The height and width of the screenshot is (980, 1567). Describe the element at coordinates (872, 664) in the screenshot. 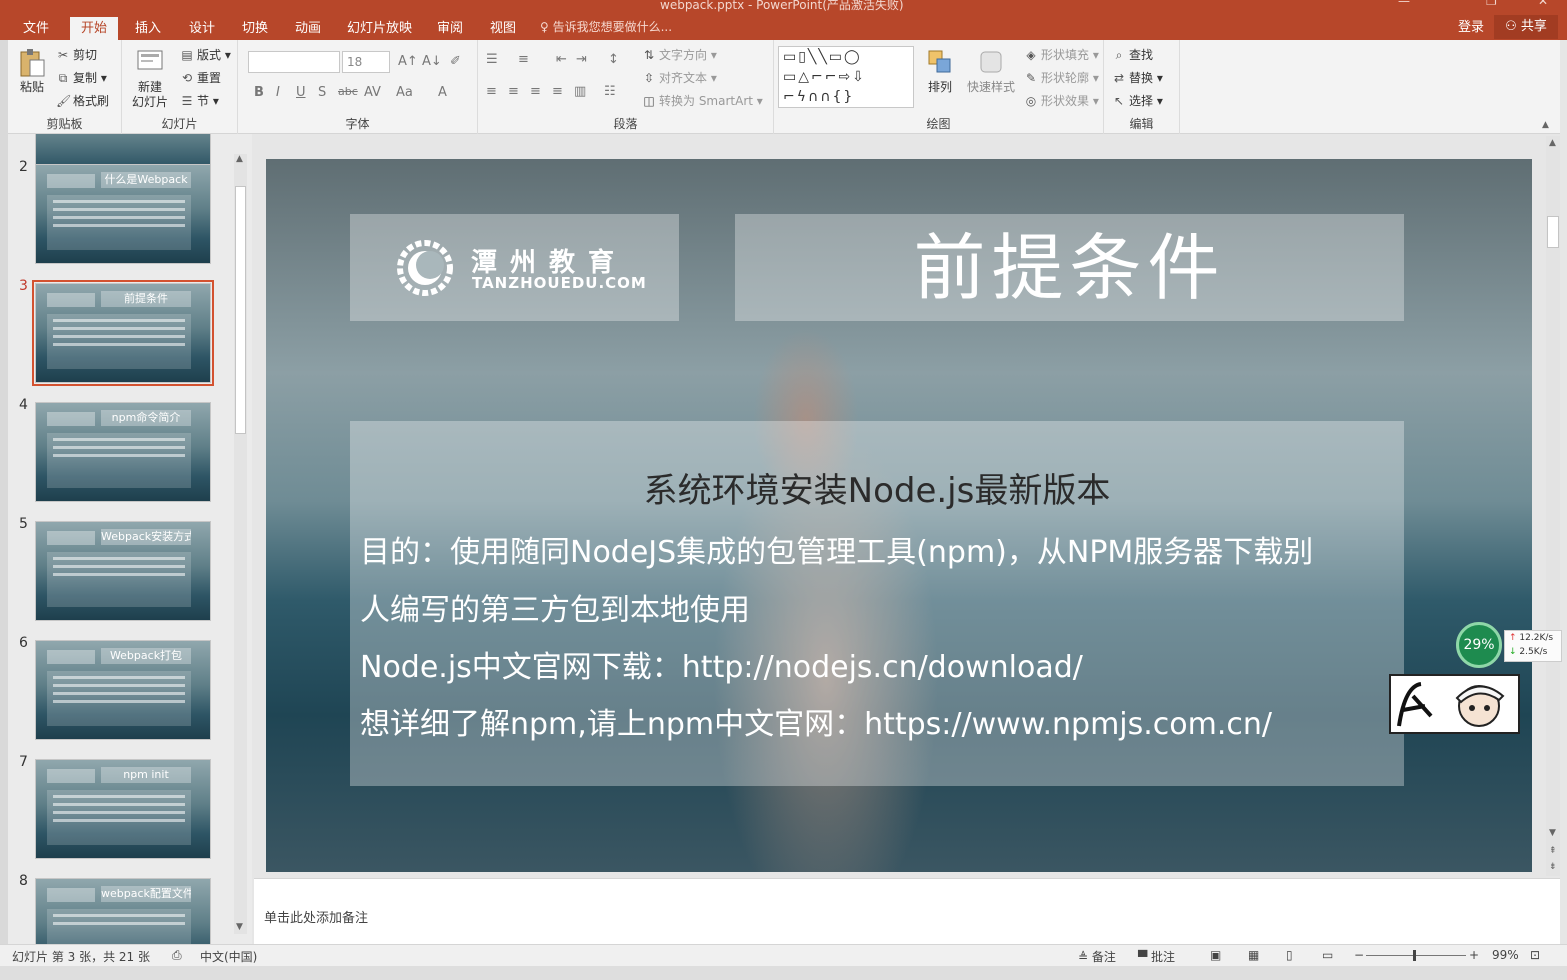

I see `content-line: Node.js中文官网下载：http://nodejs.cn/download/` at that location.